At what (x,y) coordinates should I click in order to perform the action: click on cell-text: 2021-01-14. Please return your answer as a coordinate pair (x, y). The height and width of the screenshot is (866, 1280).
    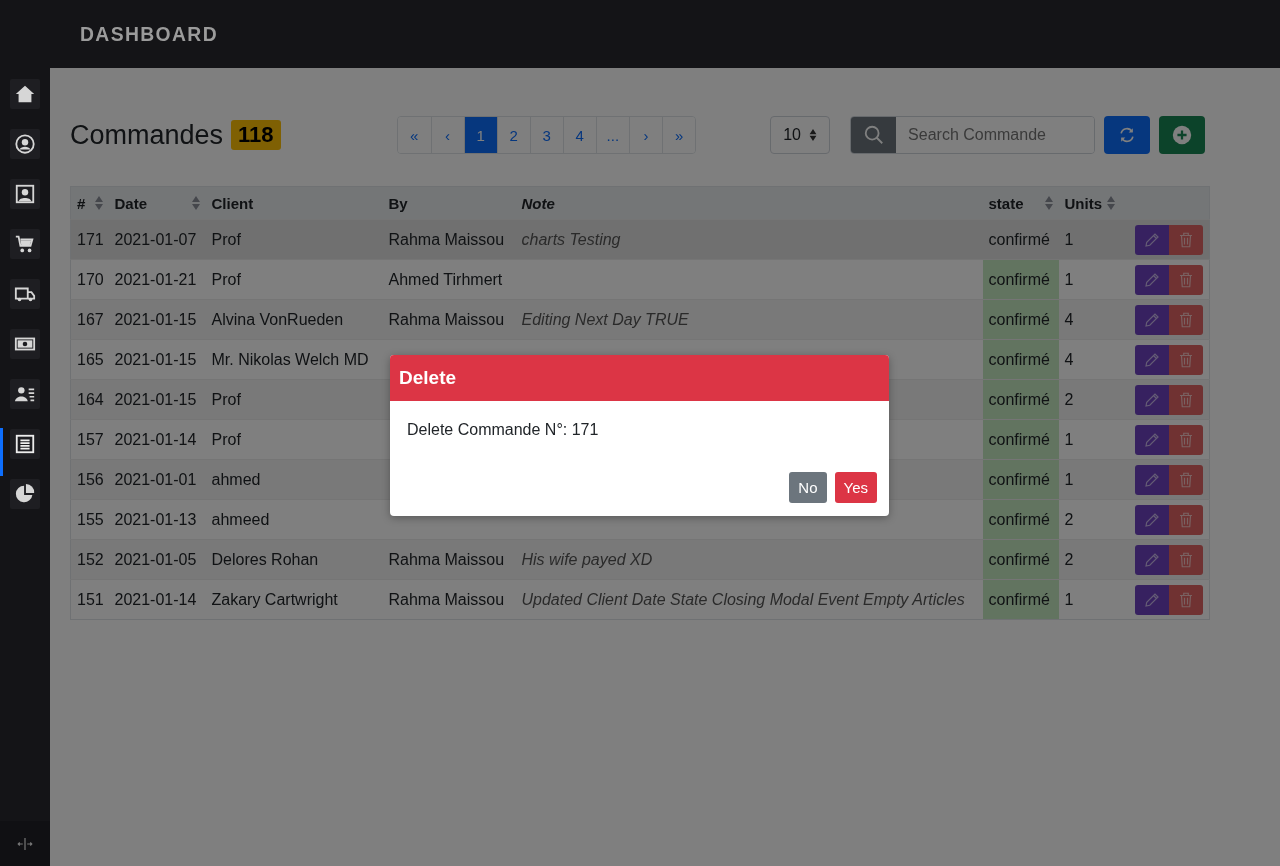
    Looking at the image, I should click on (155, 599).